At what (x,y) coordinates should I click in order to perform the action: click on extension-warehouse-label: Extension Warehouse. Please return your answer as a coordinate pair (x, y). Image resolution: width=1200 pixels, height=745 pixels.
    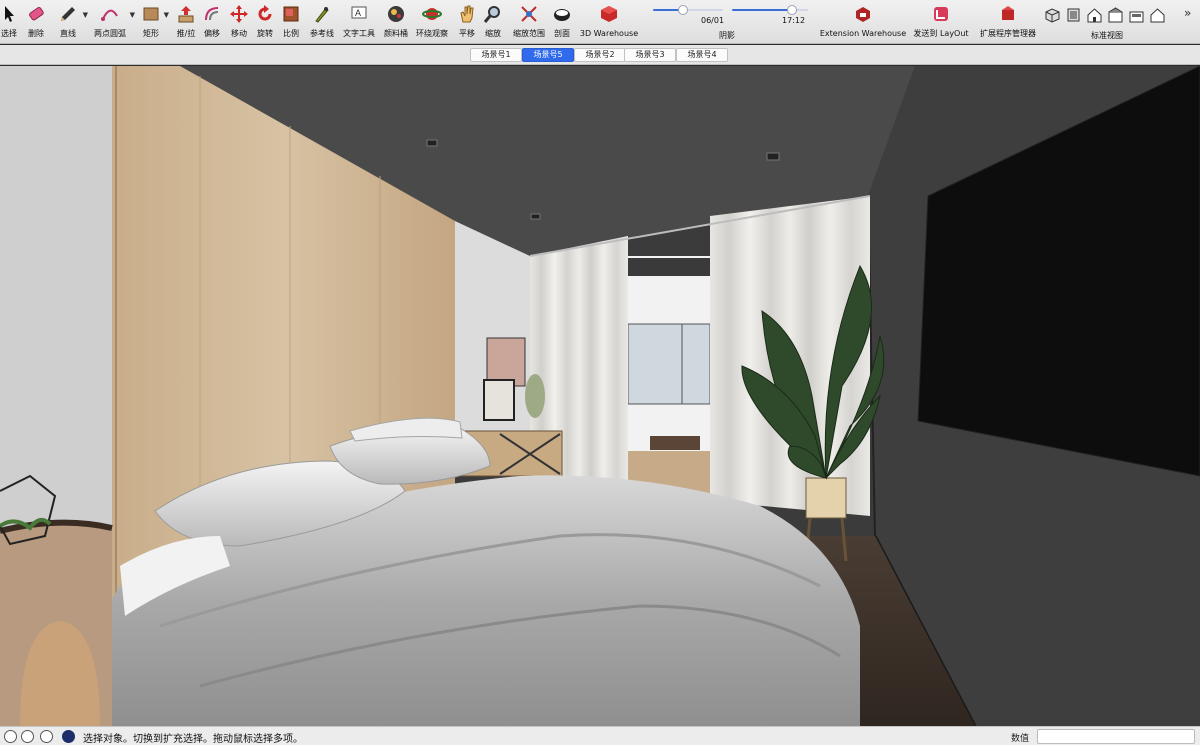
    Looking at the image, I should click on (863, 33).